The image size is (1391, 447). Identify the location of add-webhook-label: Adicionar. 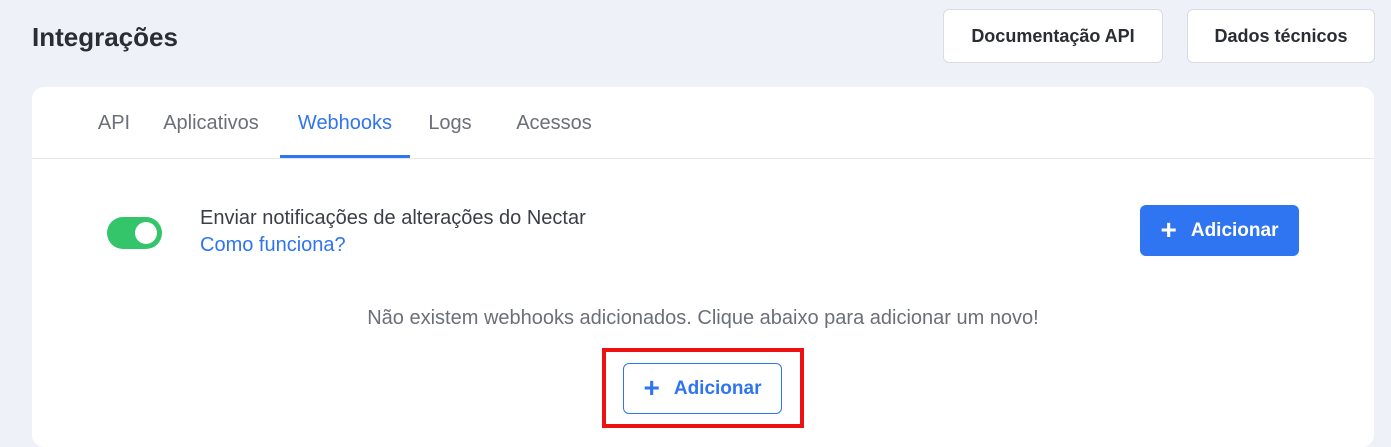
(1234, 230).